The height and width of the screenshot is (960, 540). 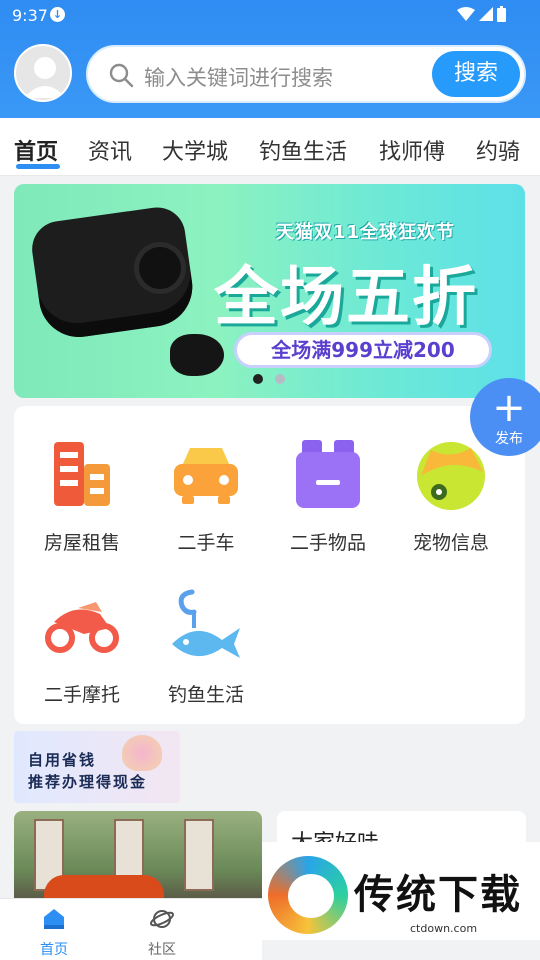 What do you see at coordinates (206, 474) in the screenshot?
I see `car-icon` at bounding box center [206, 474].